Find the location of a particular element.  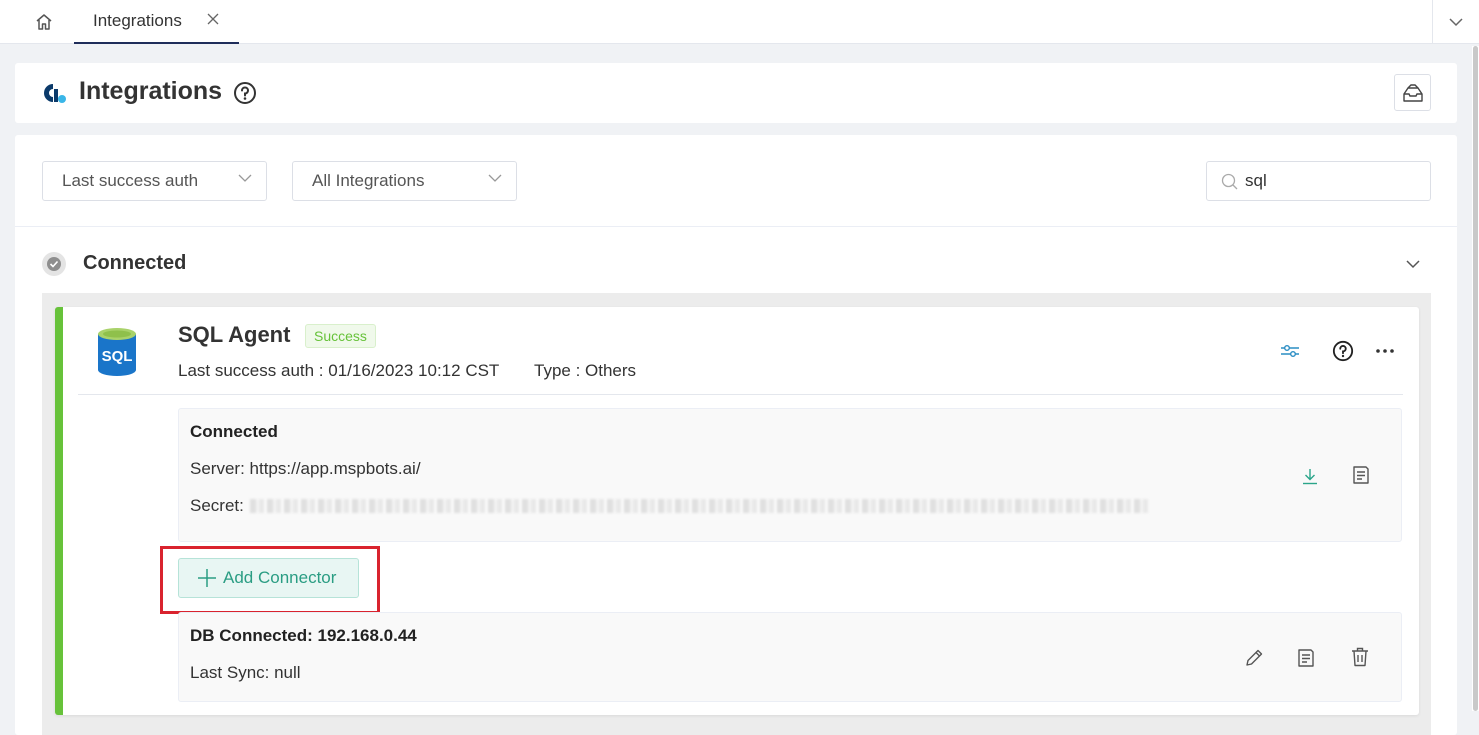

integration-filter-value: All Integrations is located at coordinates (368, 180).